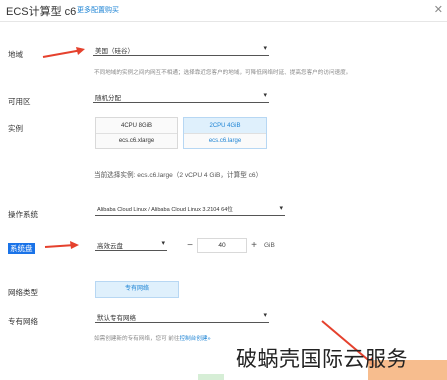  Describe the element at coordinates (222, 245) in the screenshot. I see `disk-size-input: 40` at that location.